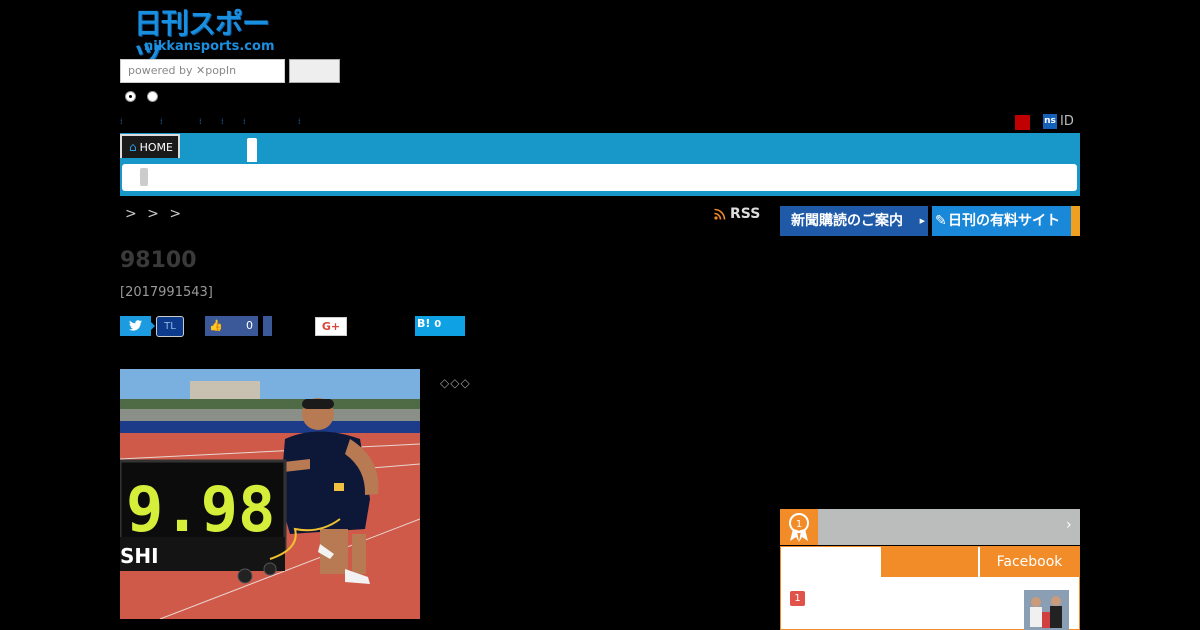  I want to click on hatena-count: 0, so click(438, 324).